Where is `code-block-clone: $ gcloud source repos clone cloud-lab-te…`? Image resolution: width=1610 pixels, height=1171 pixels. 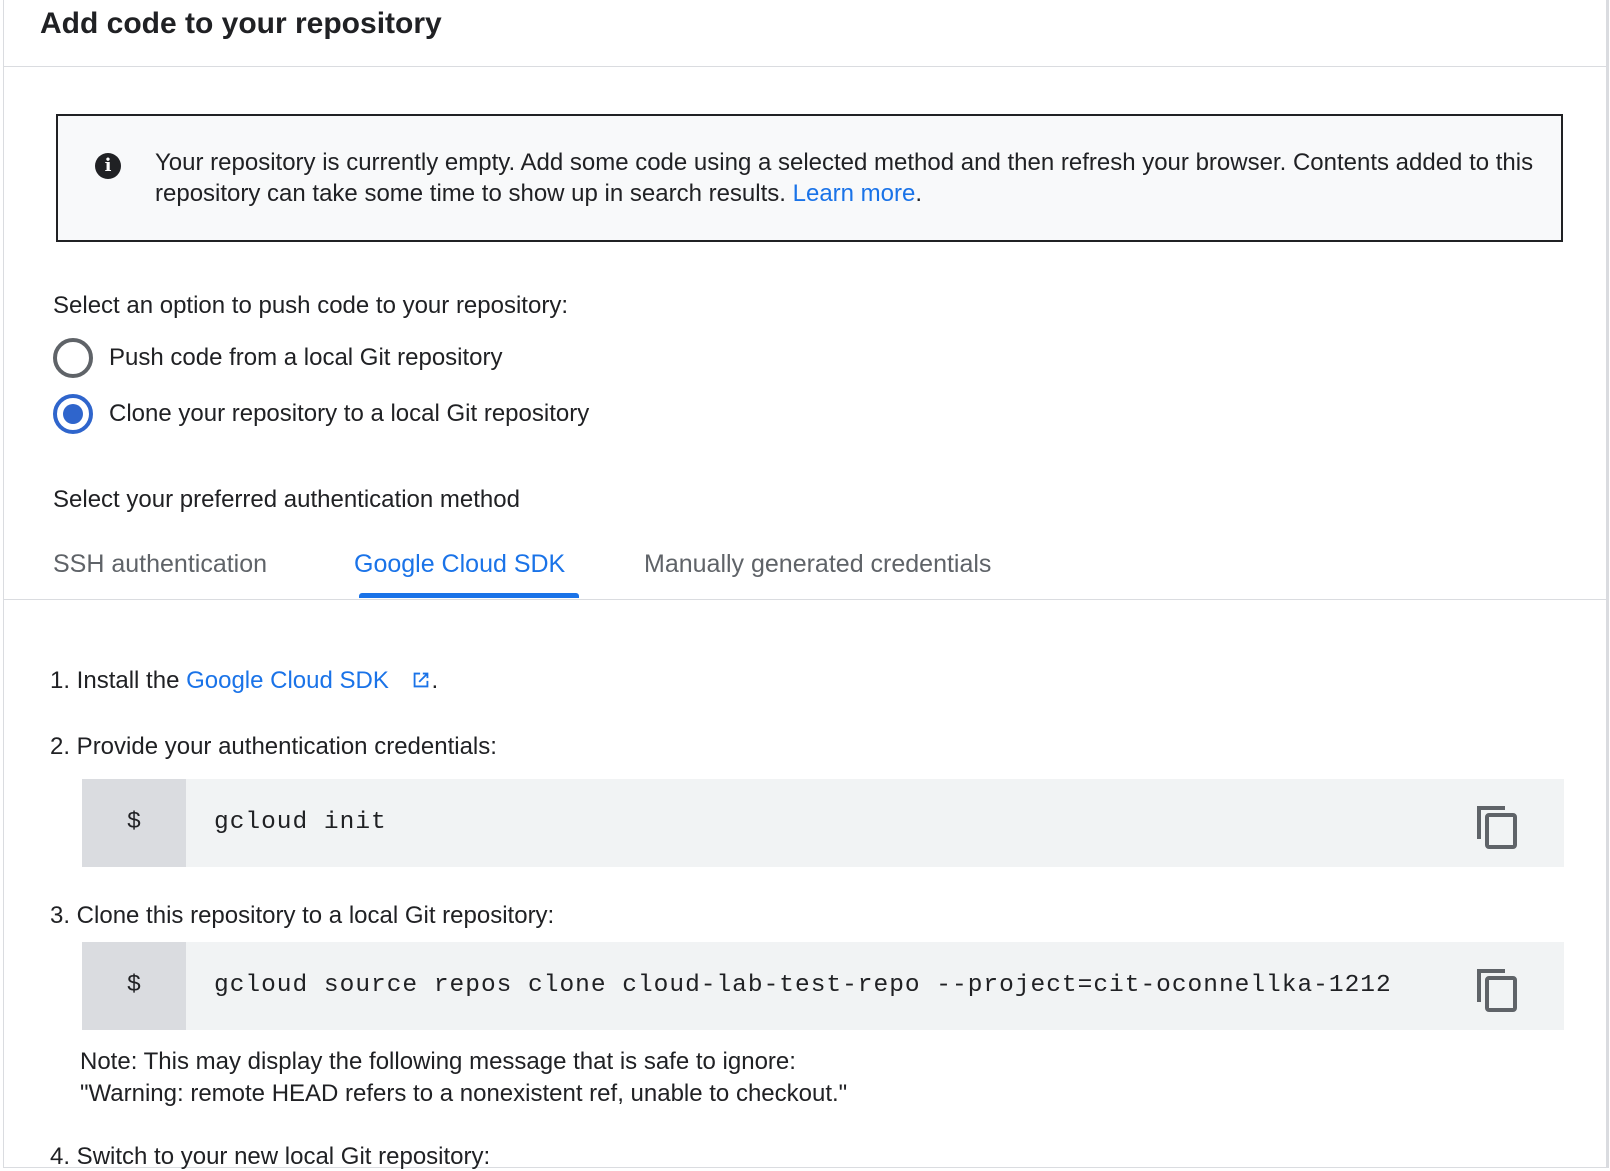 code-block-clone: $ gcloud source repos clone cloud-lab-te… is located at coordinates (823, 986).